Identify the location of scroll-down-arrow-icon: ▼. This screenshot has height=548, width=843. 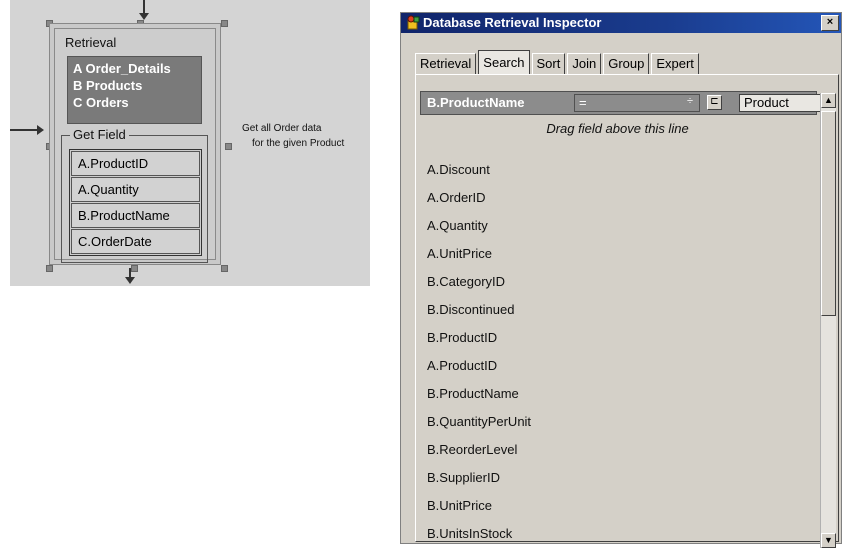
(828, 540).